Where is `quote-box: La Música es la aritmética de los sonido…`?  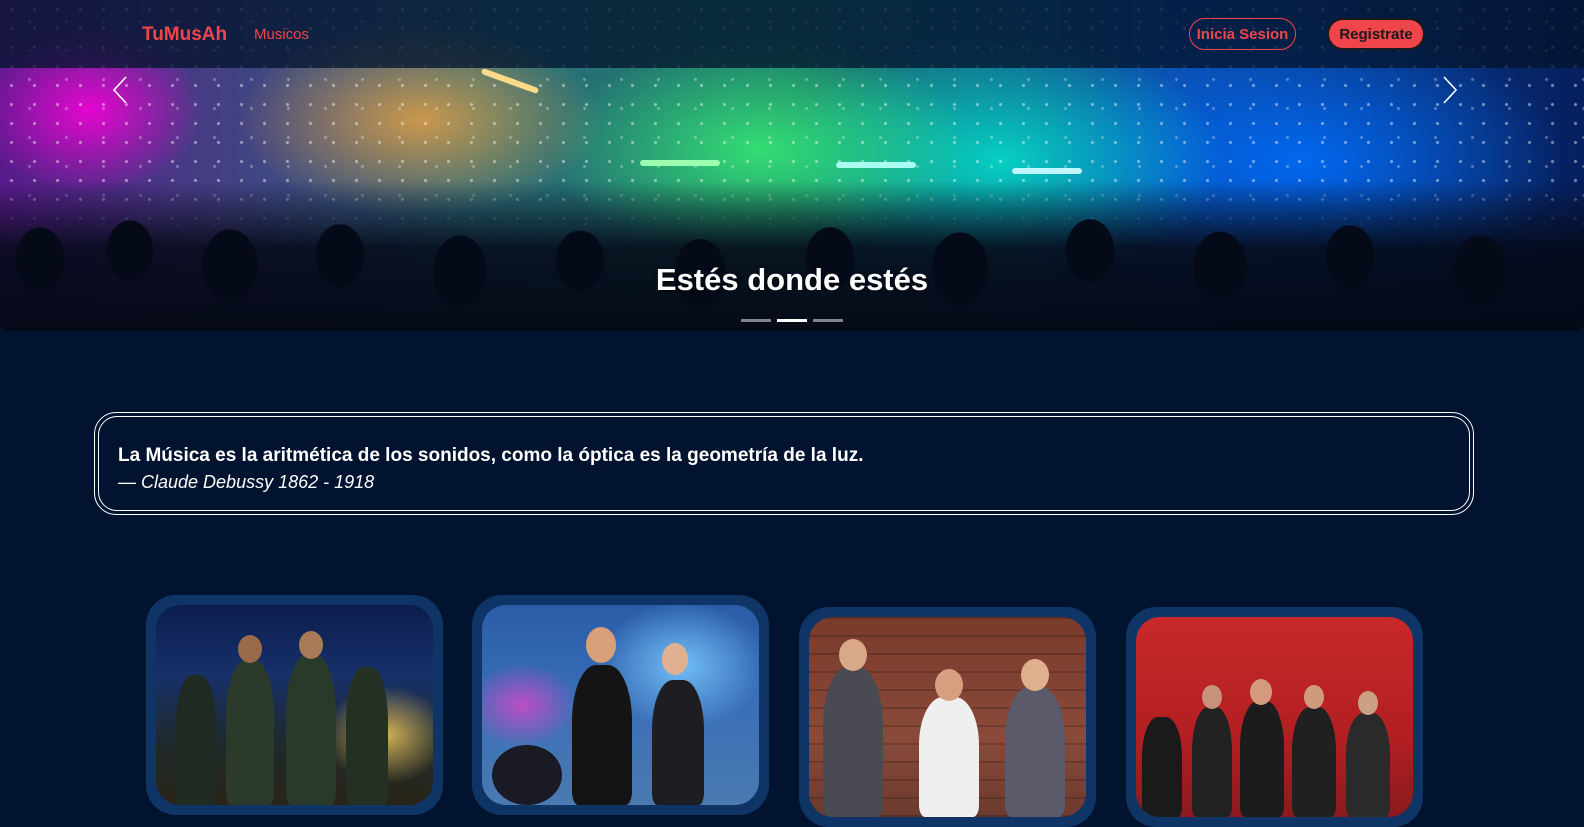 quote-box: La Música es la aritmética de los sonido… is located at coordinates (784, 463).